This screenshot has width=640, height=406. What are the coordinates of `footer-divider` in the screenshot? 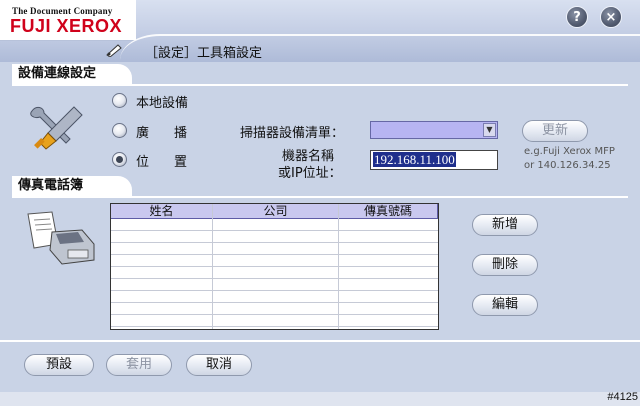 It's located at (320, 341).